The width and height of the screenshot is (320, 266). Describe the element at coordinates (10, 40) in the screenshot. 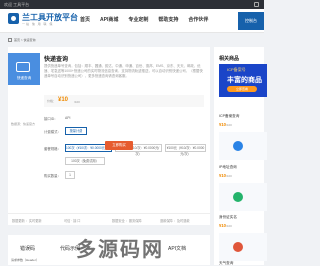

I see `home-icon` at that location.